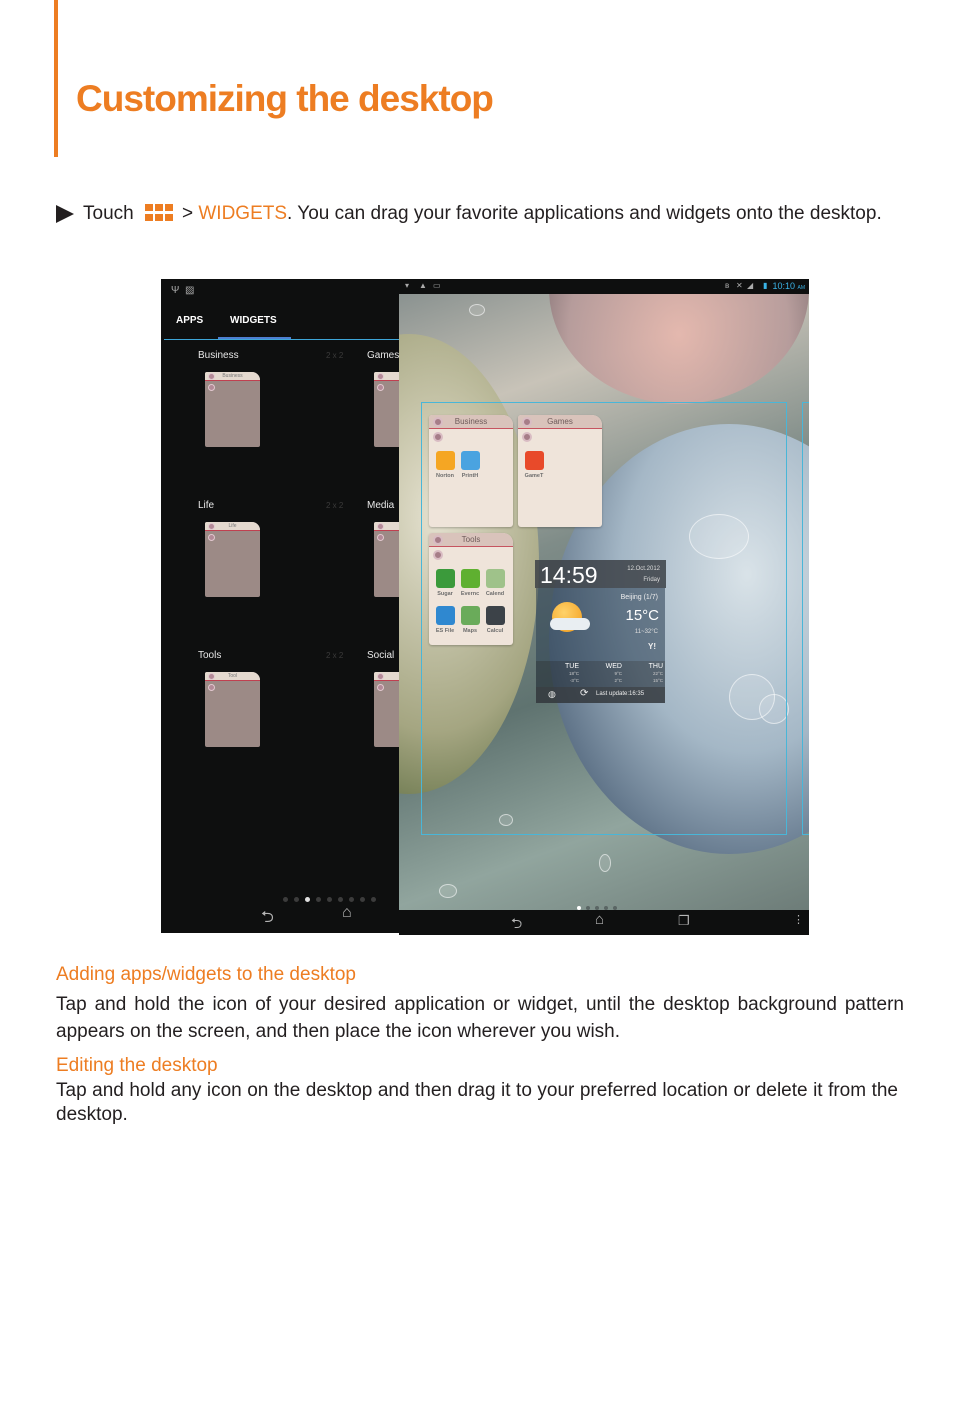  What do you see at coordinates (765, 285) in the screenshot?
I see `battery-icon: ▮` at bounding box center [765, 285].